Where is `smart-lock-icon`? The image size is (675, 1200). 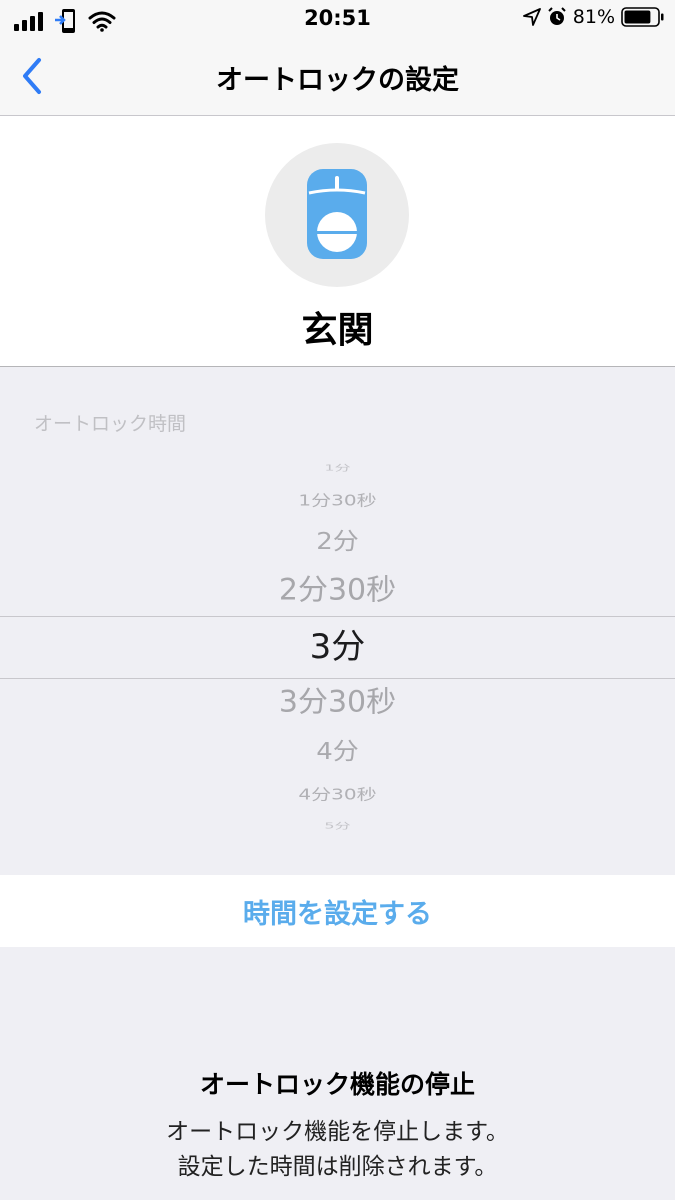
smart-lock-icon is located at coordinates (337, 214).